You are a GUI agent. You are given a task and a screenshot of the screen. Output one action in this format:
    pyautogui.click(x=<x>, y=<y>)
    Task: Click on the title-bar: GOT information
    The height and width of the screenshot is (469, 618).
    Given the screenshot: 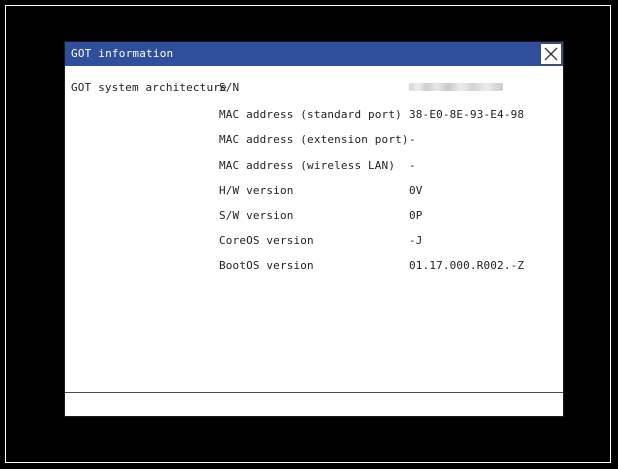 What is the action you would take?
    pyautogui.click(x=314, y=54)
    